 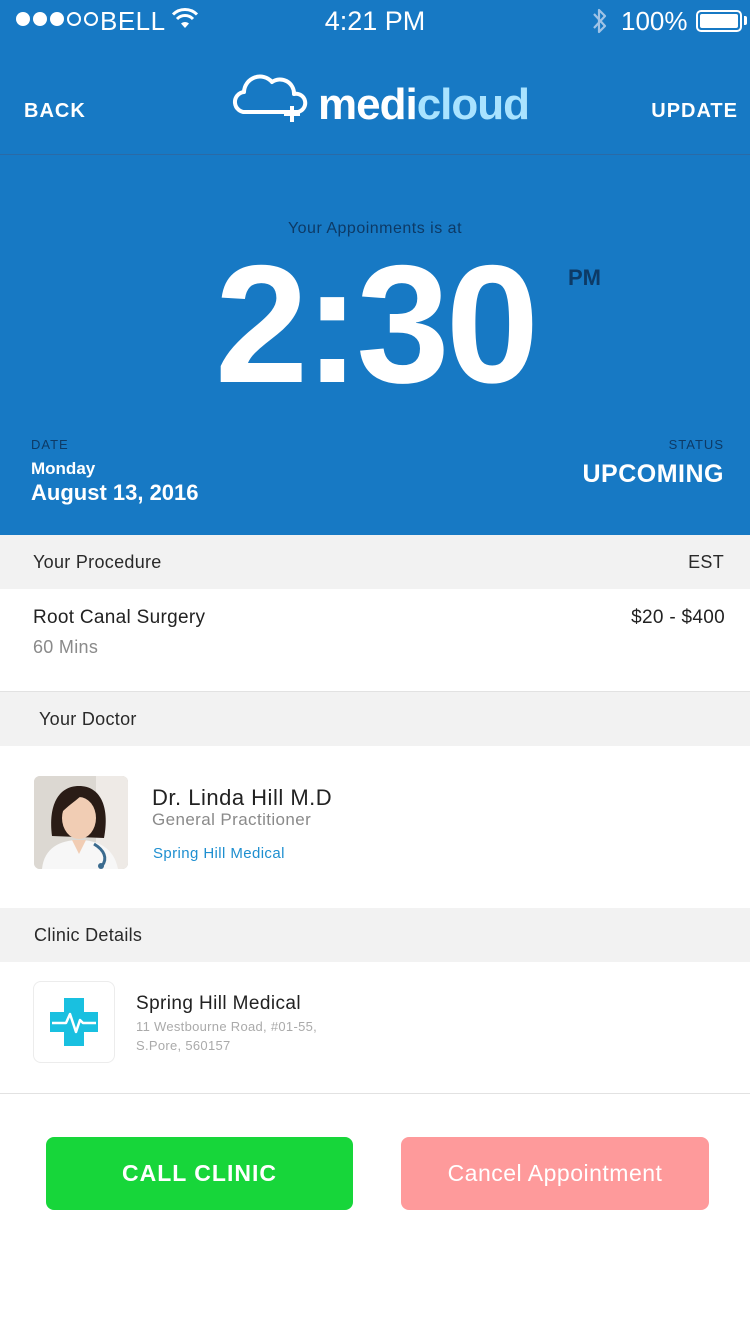 What do you see at coordinates (375, 562) in the screenshot?
I see `procedure-section-header: Your Procedure EST` at bounding box center [375, 562].